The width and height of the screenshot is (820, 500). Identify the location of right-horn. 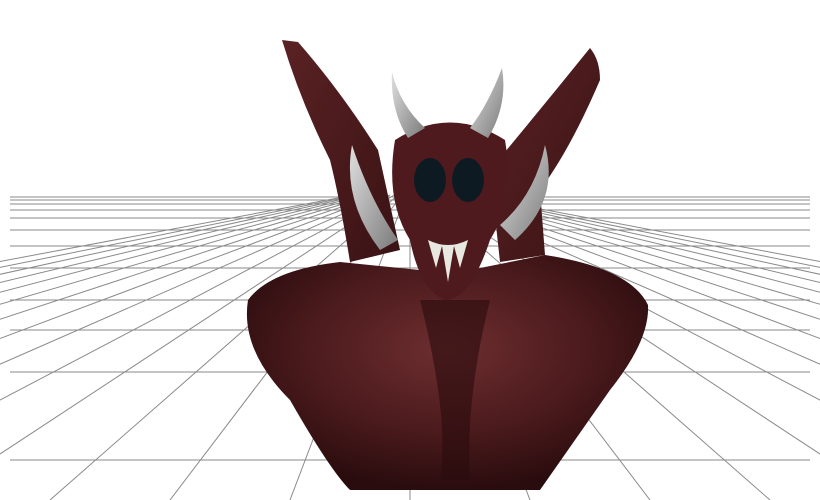
(487, 103).